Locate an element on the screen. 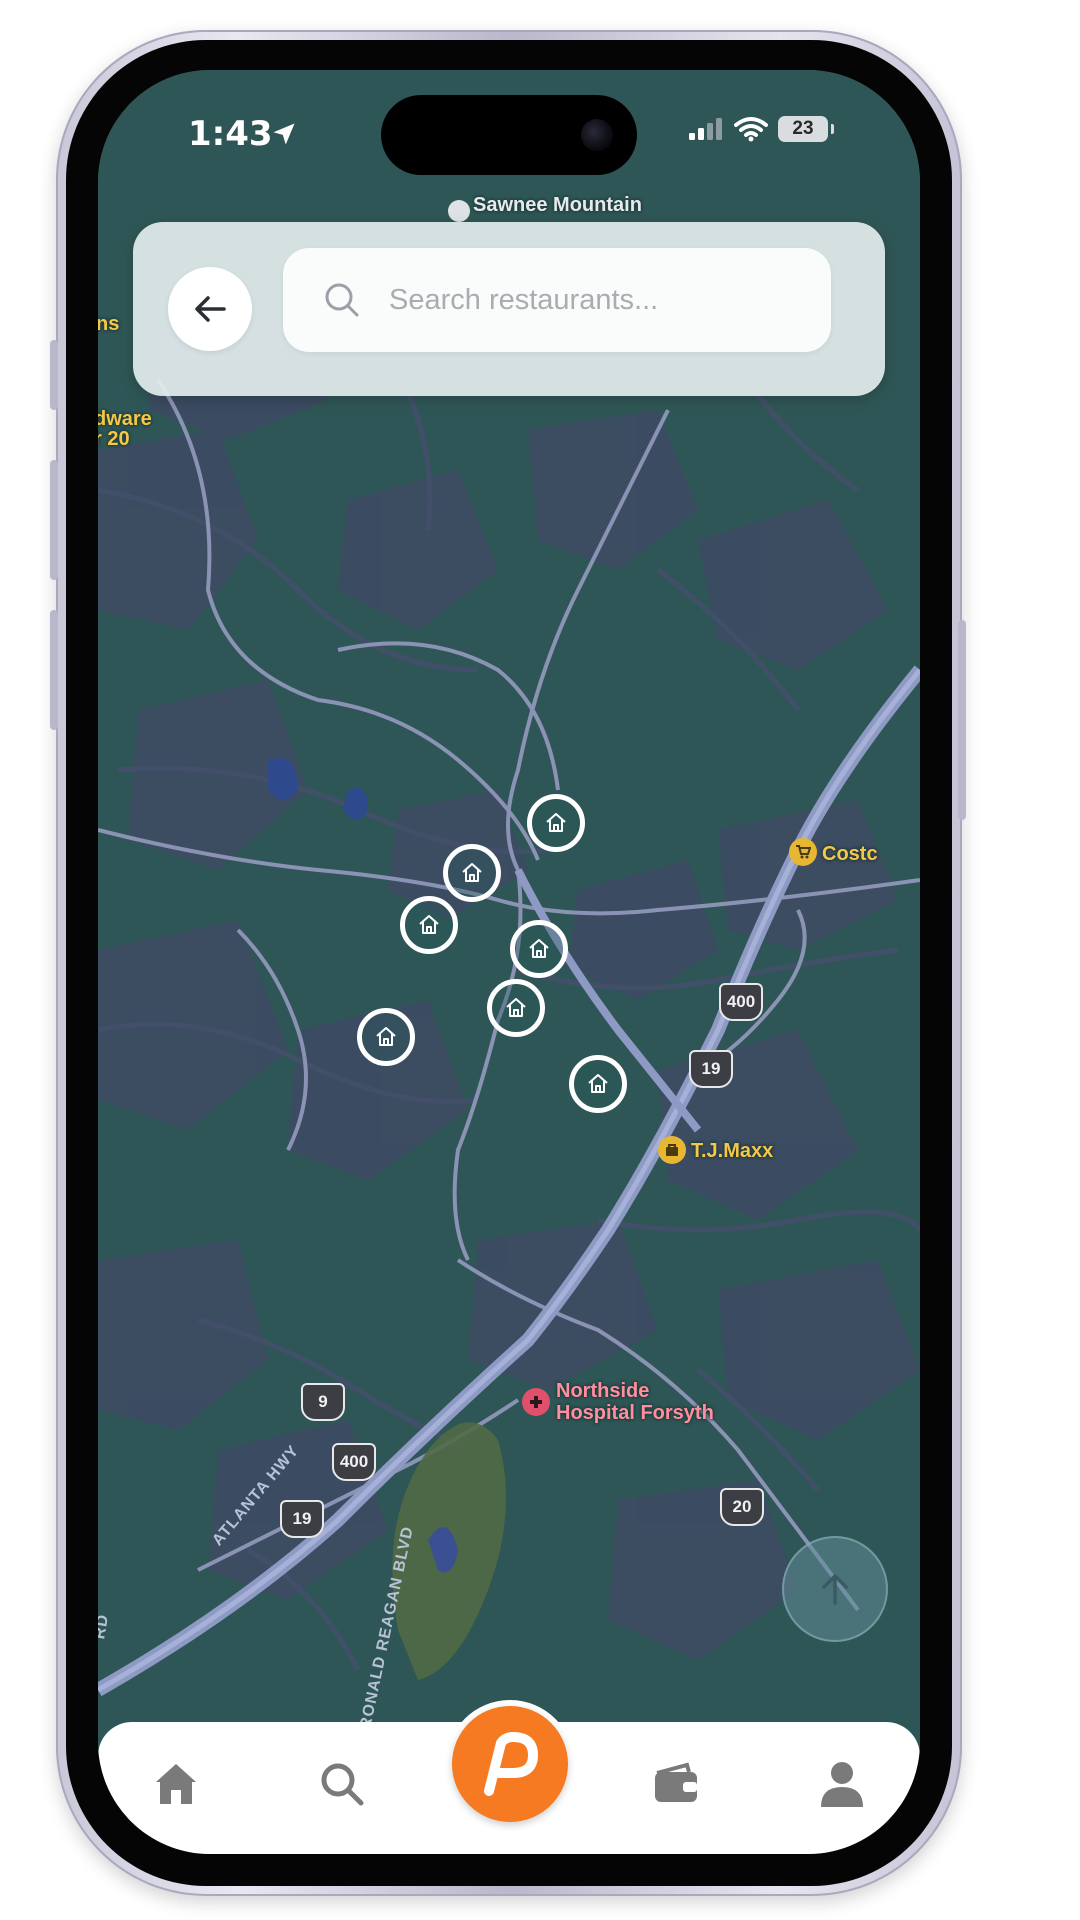  search-box is located at coordinates (557, 300).